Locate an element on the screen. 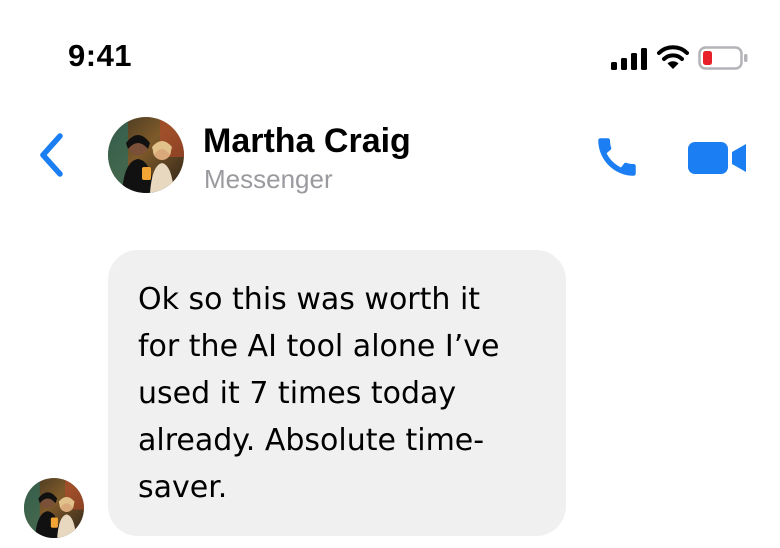  contact-name: Martha Craig is located at coordinates (307, 141).